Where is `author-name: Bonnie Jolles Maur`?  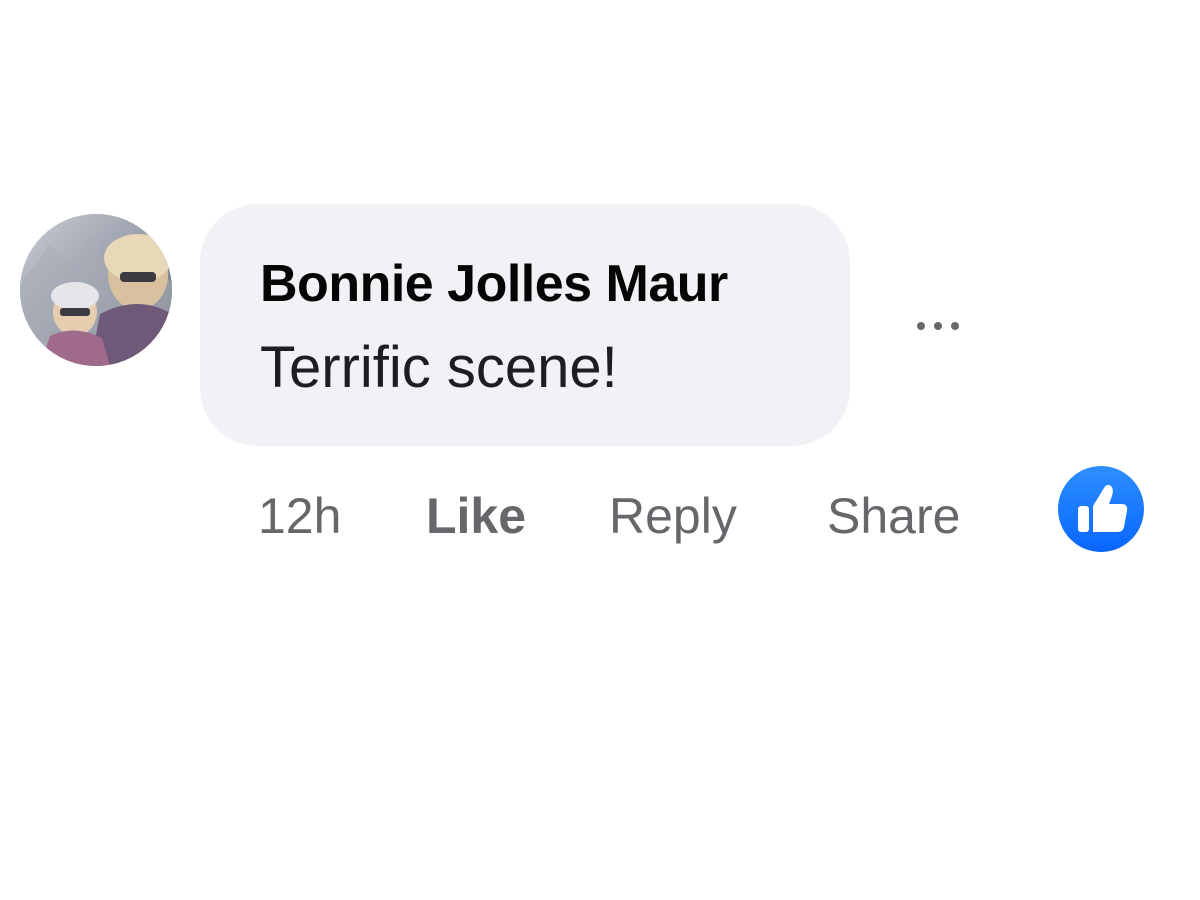
author-name: Bonnie Jolles Maur is located at coordinates (494, 284).